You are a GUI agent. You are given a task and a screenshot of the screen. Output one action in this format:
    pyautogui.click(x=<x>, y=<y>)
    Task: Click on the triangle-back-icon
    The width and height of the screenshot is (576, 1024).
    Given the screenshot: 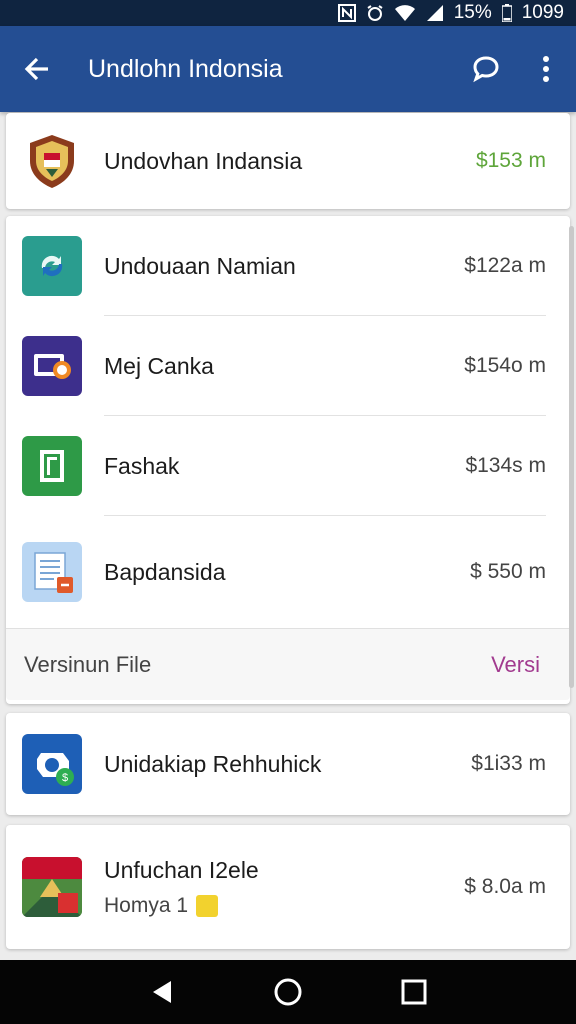 What is the action you would take?
    pyautogui.click(x=162, y=992)
    